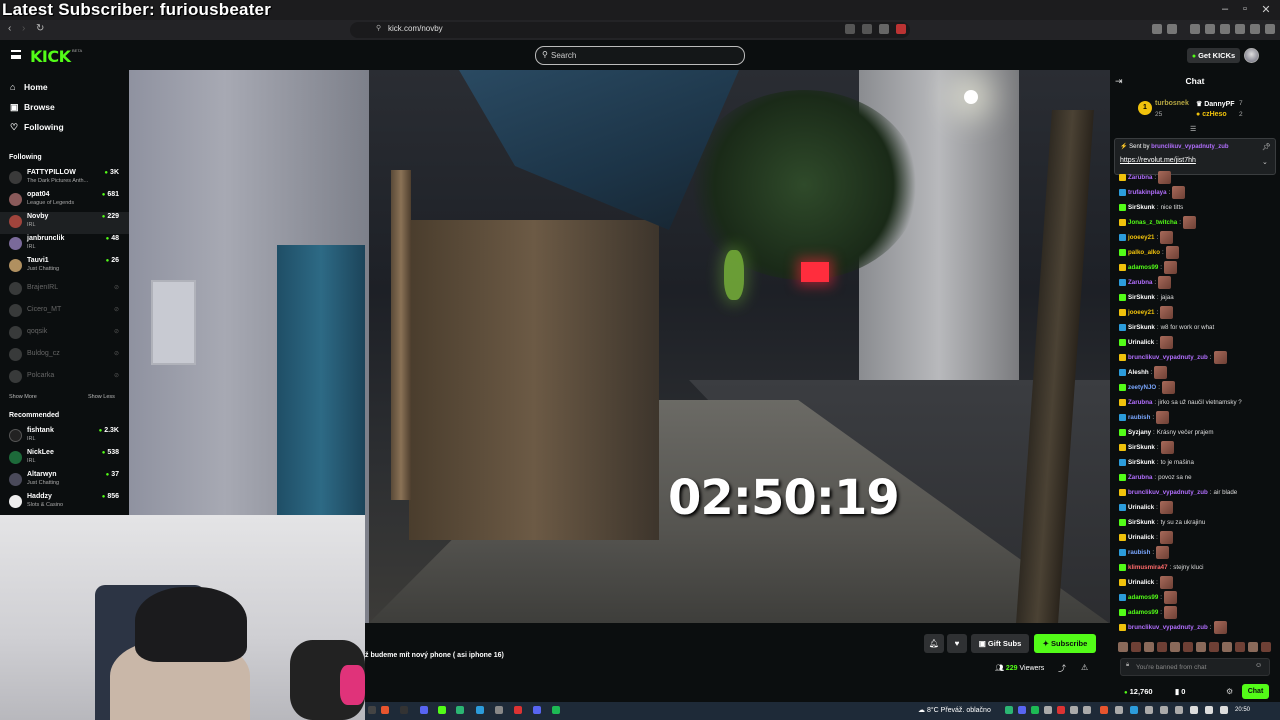 This screenshot has width=1280, height=720. I want to click on nav-following: ♡ Following, so click(37, 127).